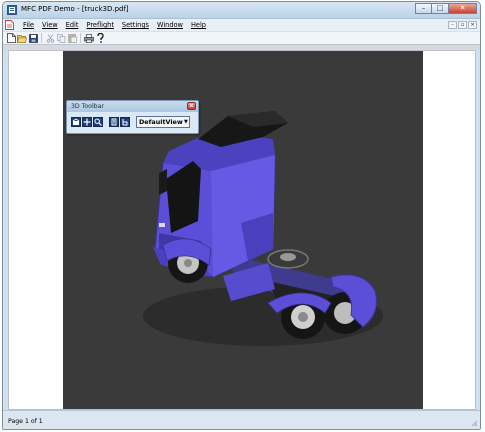 This screenshot has width=485, height=432. I want to click on document-icon, so click(9, 25).